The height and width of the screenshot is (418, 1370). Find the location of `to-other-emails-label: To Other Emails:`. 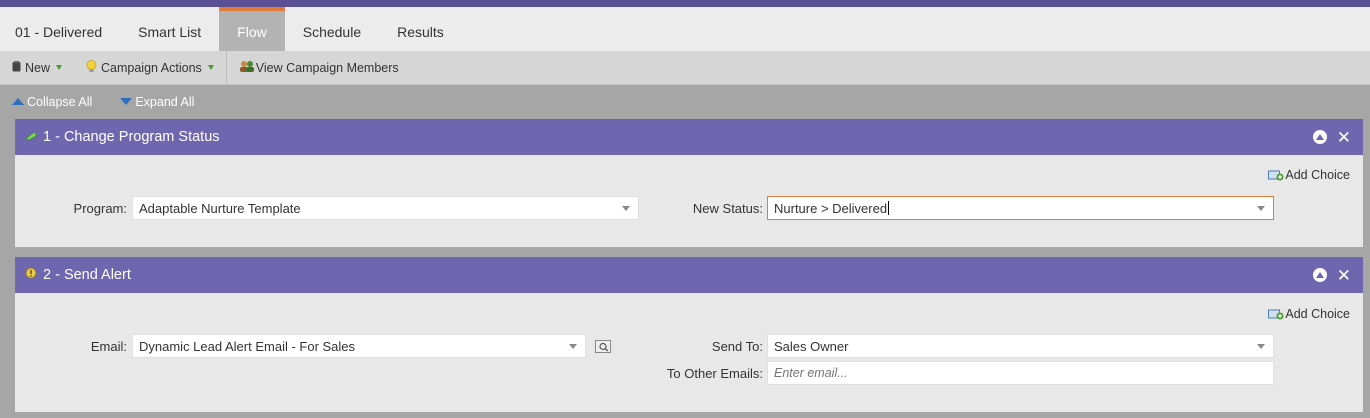

to-other-emails-label: To Other Emails: is located at coordinates (714, 373).